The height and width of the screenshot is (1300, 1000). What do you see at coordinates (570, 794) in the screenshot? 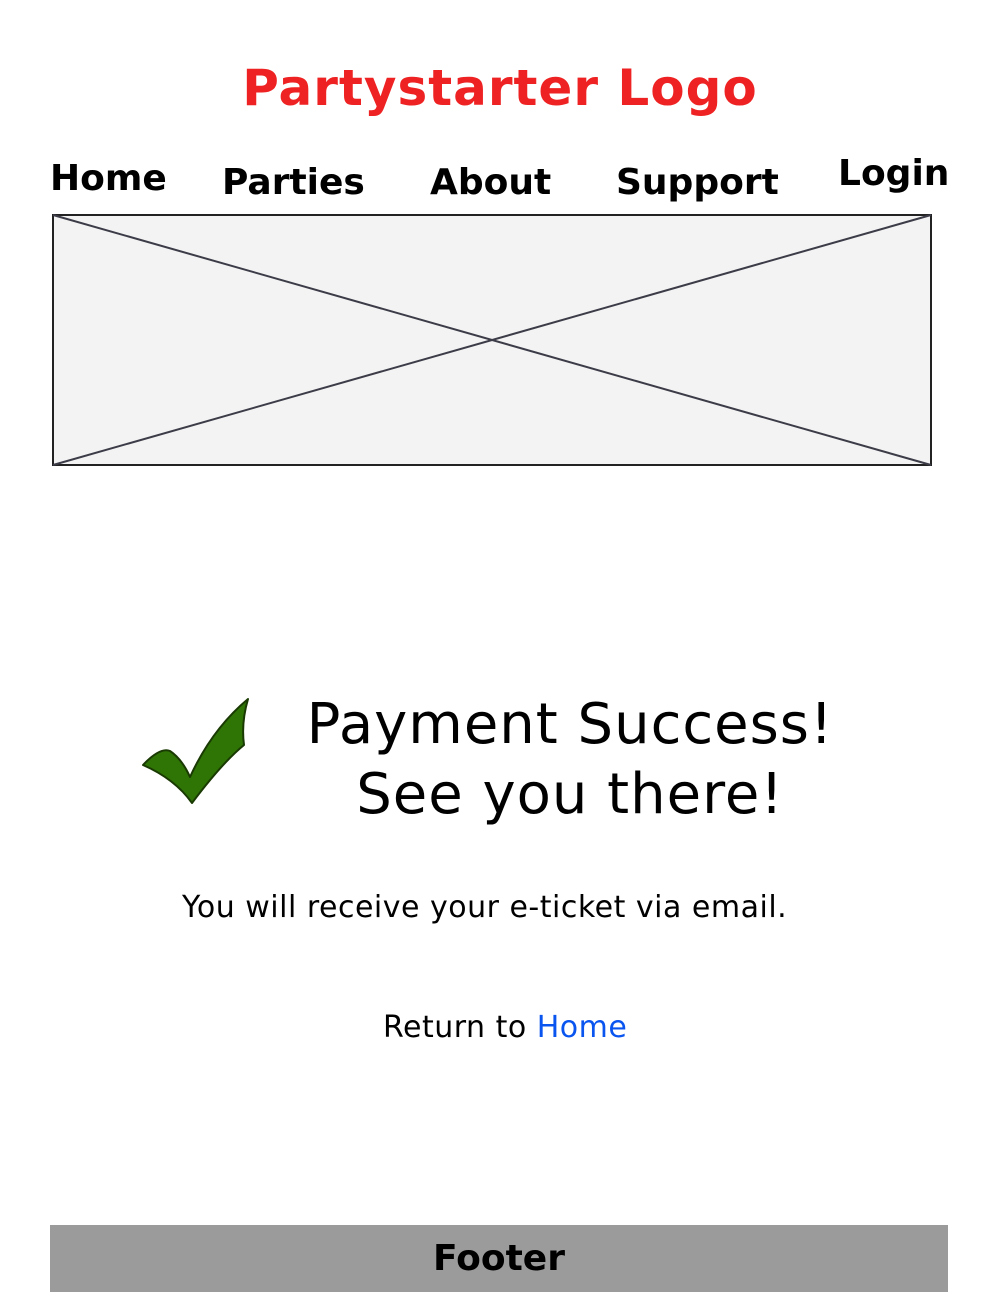
I see `success-title-line2: See you there!` at bounding box center [570, 794].